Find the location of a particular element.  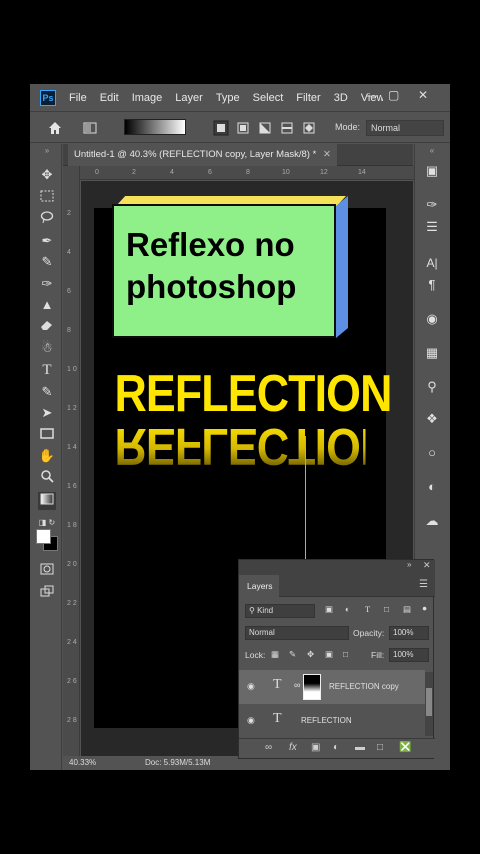

ruler-v-label: 2 8 is located at coordinates (72, 720).